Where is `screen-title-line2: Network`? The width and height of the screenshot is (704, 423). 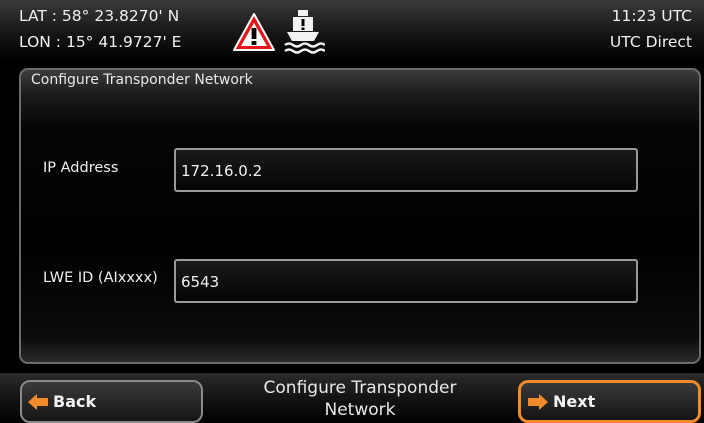
screen-title-line2: Network is located at coordinates (360, 410).